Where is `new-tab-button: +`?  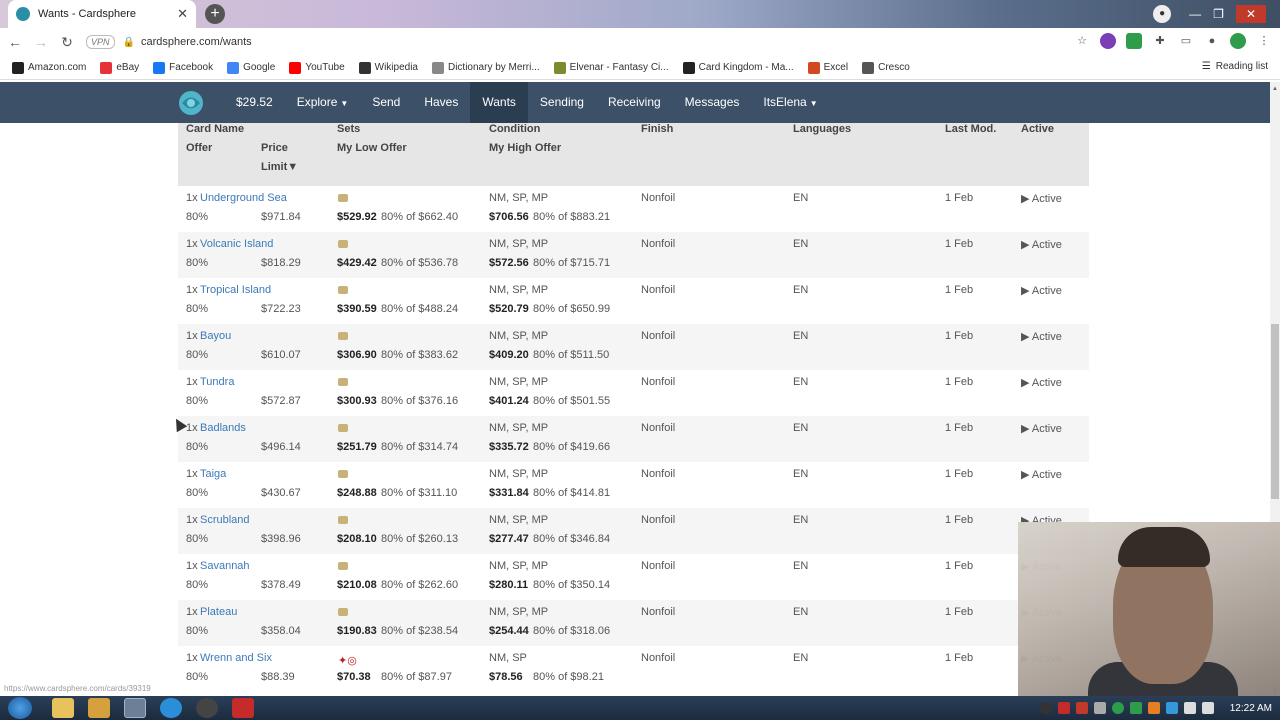
new-tab-button: + is located at coordinates (215, 14).